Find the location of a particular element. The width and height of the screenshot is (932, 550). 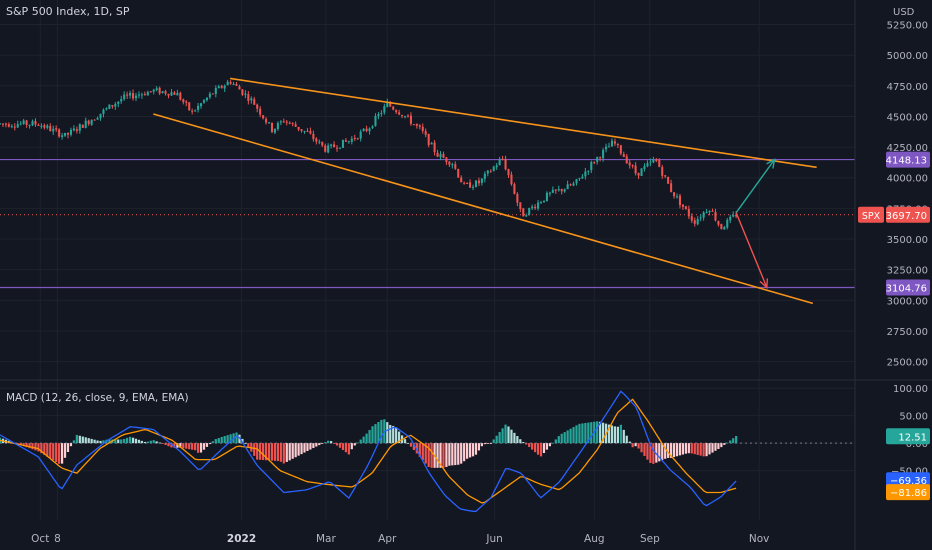

current-price-tag-symbol: SPX is located at coordinates (871, 216).